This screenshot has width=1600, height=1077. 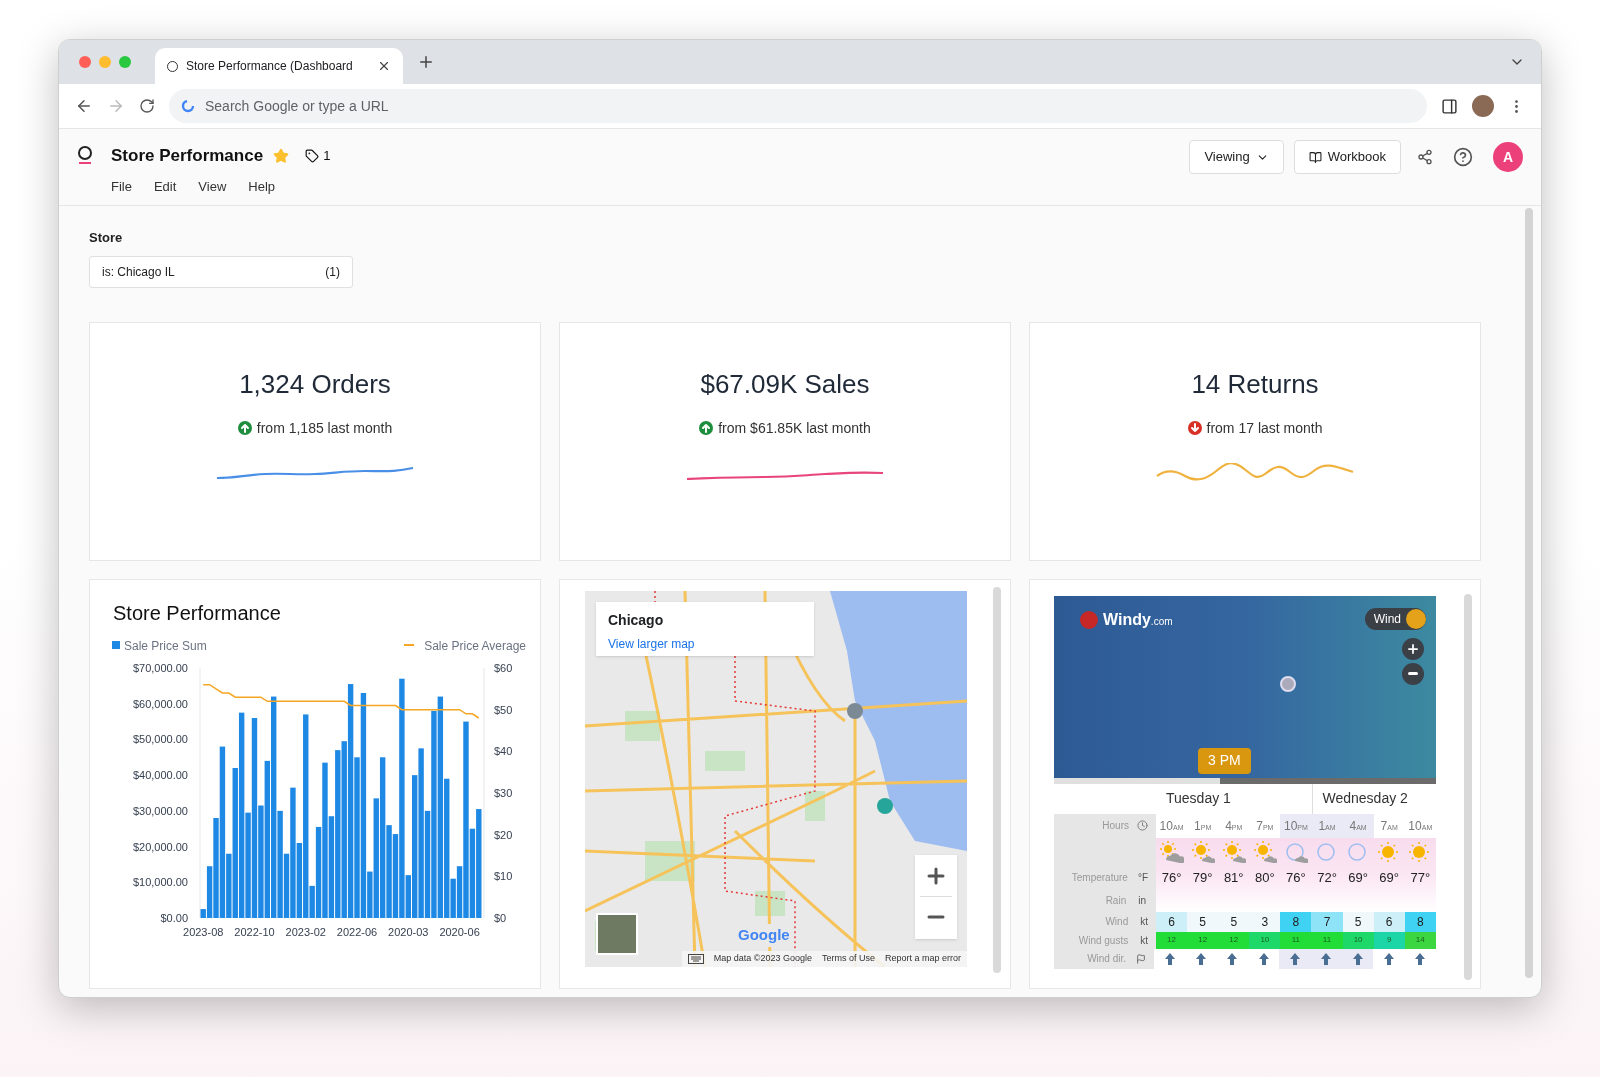 What do you see at coordinates (503, 834) in the screenshot?
I see `tick-label: $20` at bounding box center [503, 834].